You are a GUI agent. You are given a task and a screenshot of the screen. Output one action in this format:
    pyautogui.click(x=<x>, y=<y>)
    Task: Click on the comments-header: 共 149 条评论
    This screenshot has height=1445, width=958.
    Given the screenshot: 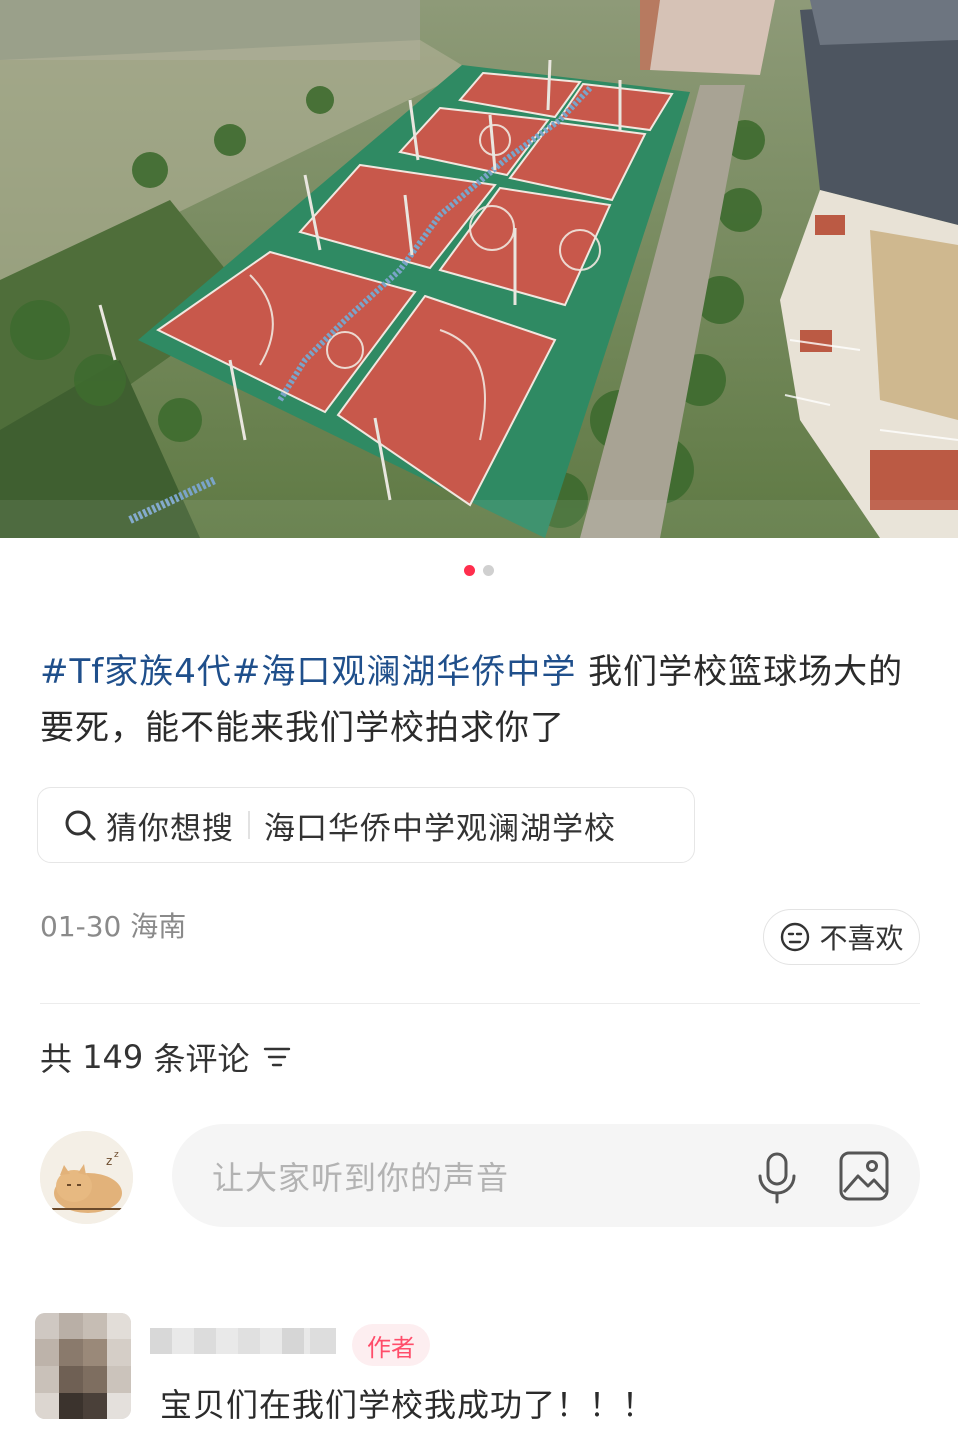 What is the action you would take?
    pyautogui.click(x=165, y=1057)
    